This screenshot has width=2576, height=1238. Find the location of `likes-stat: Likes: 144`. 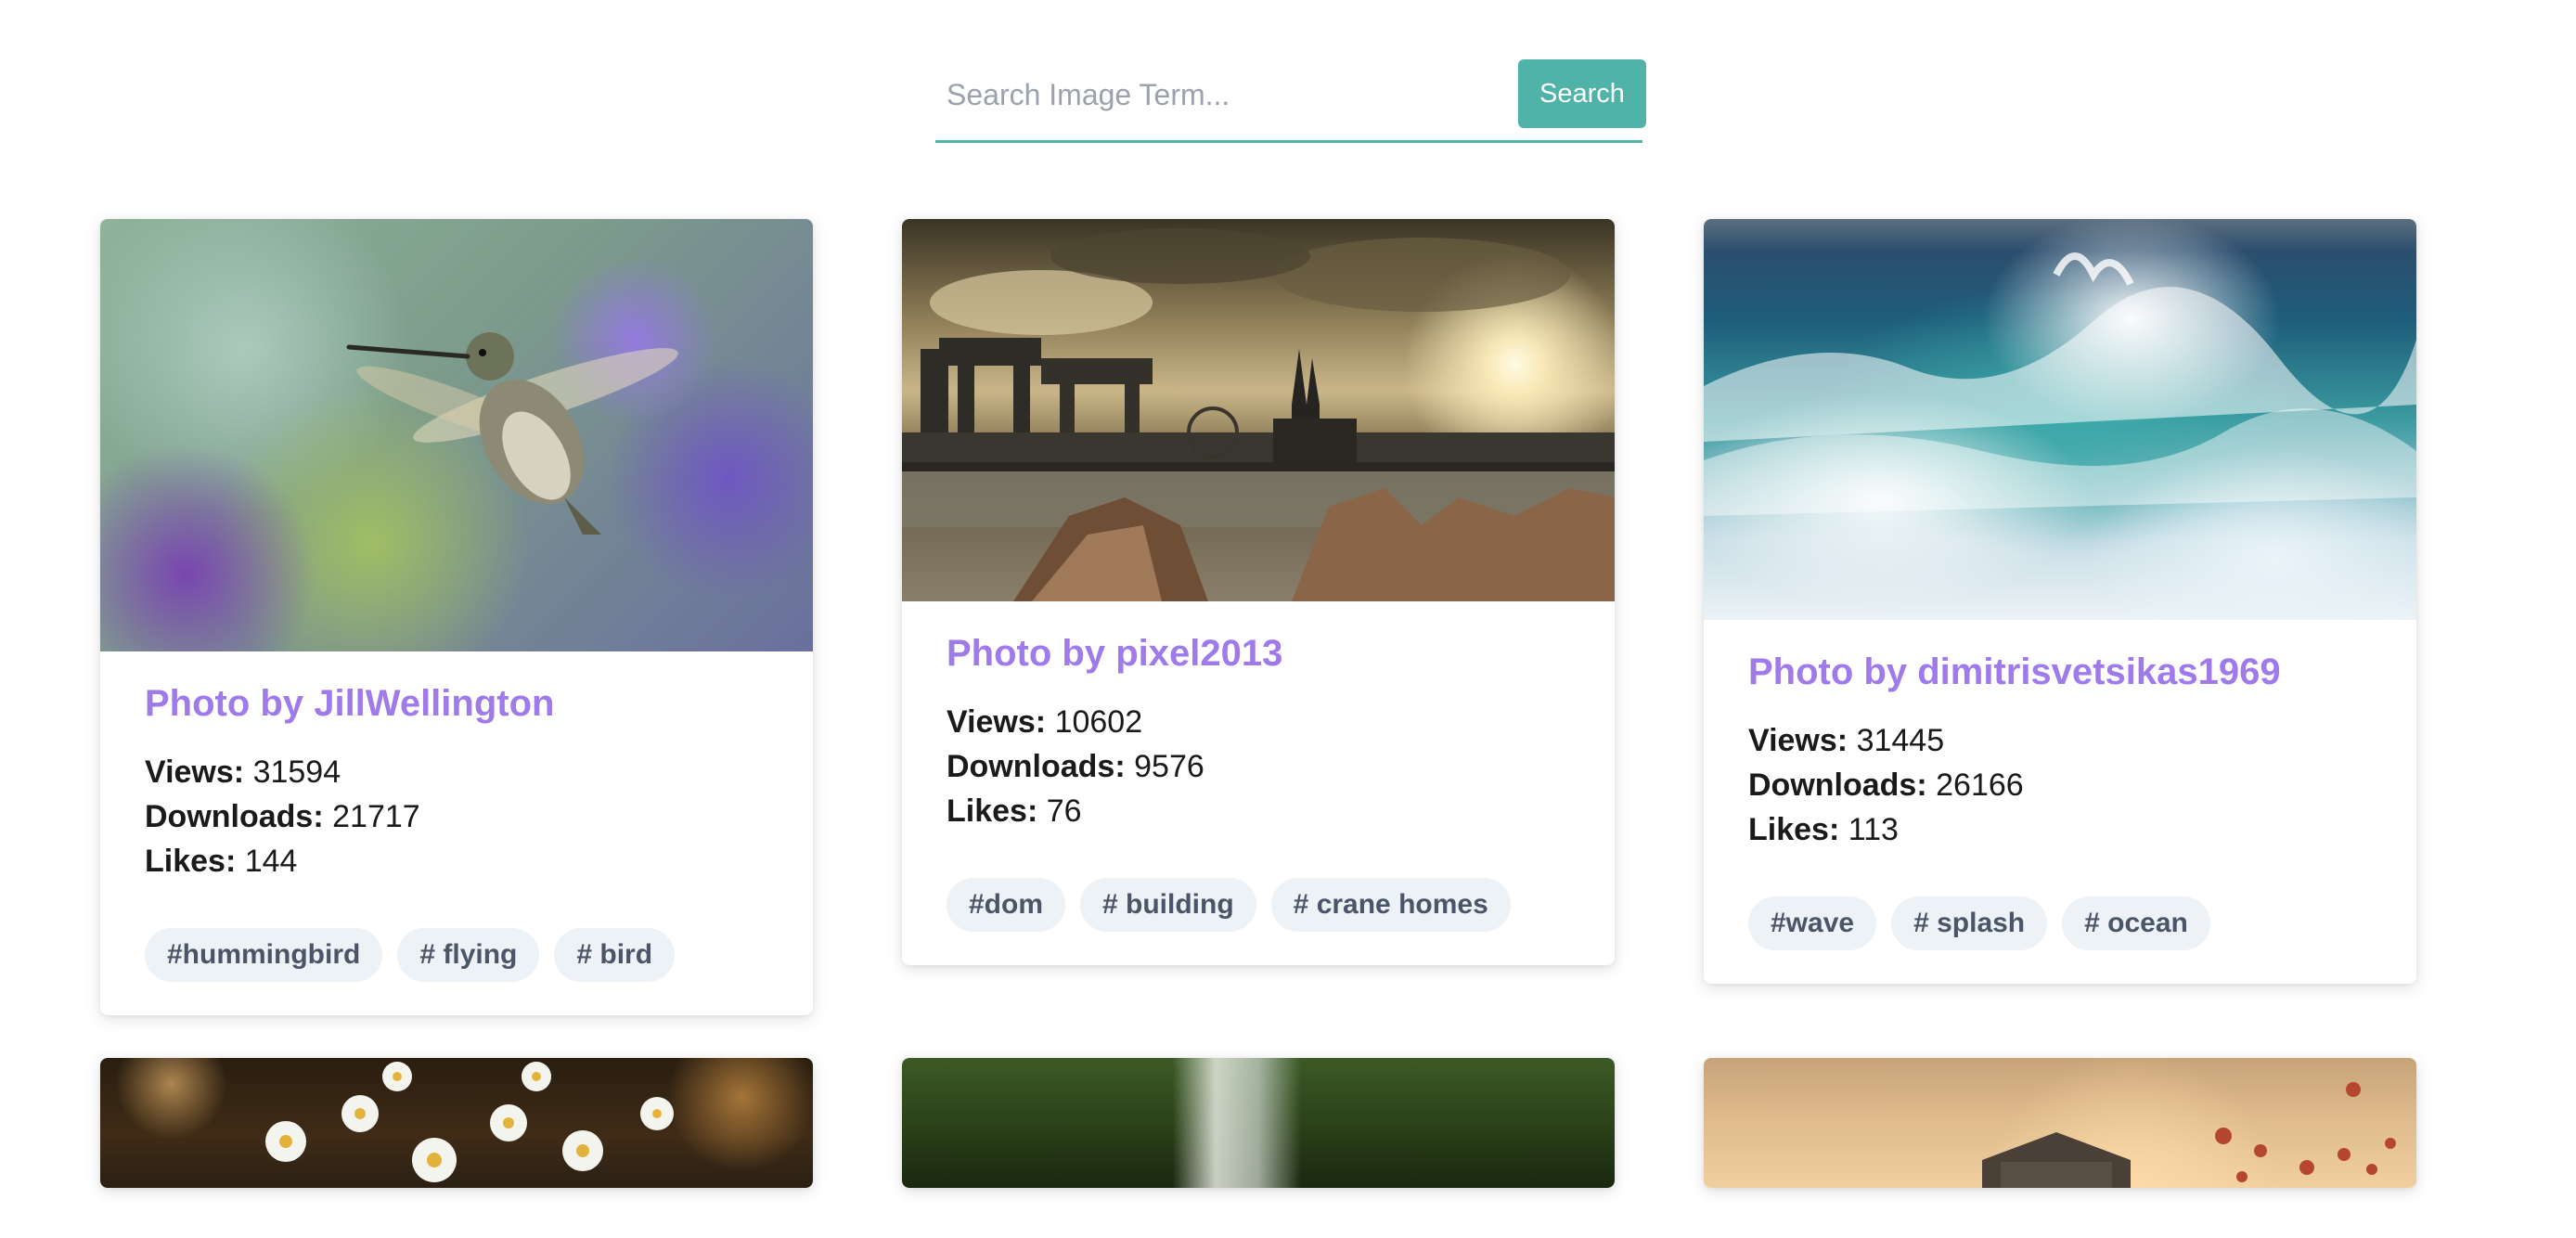

likes-stat: Likes: 144 is located at coordinates (456, 861).